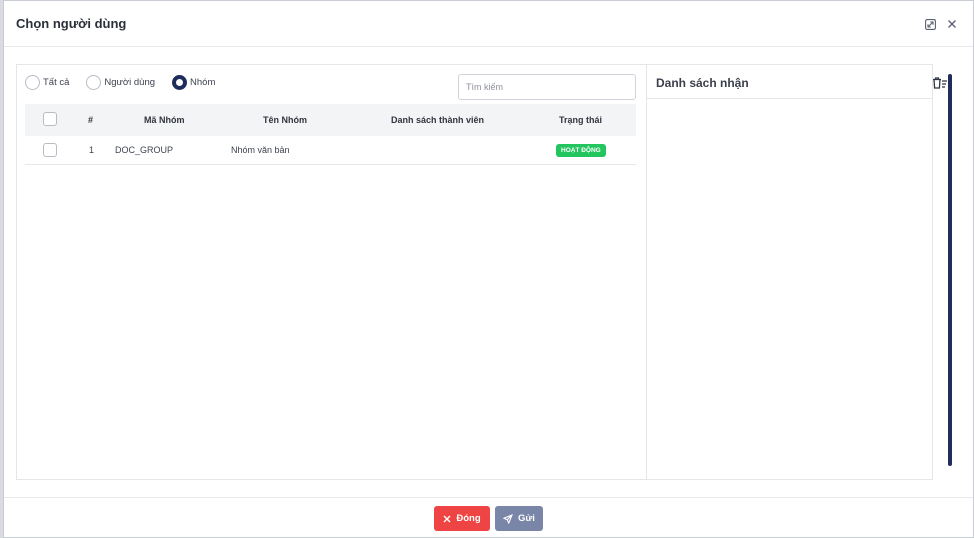 This screenshot has height=538, width=974. What do you see at coordinates (526, 518) in the screenshot?
I see `send-button-label: Gửi` at bounding box center [526, 518].